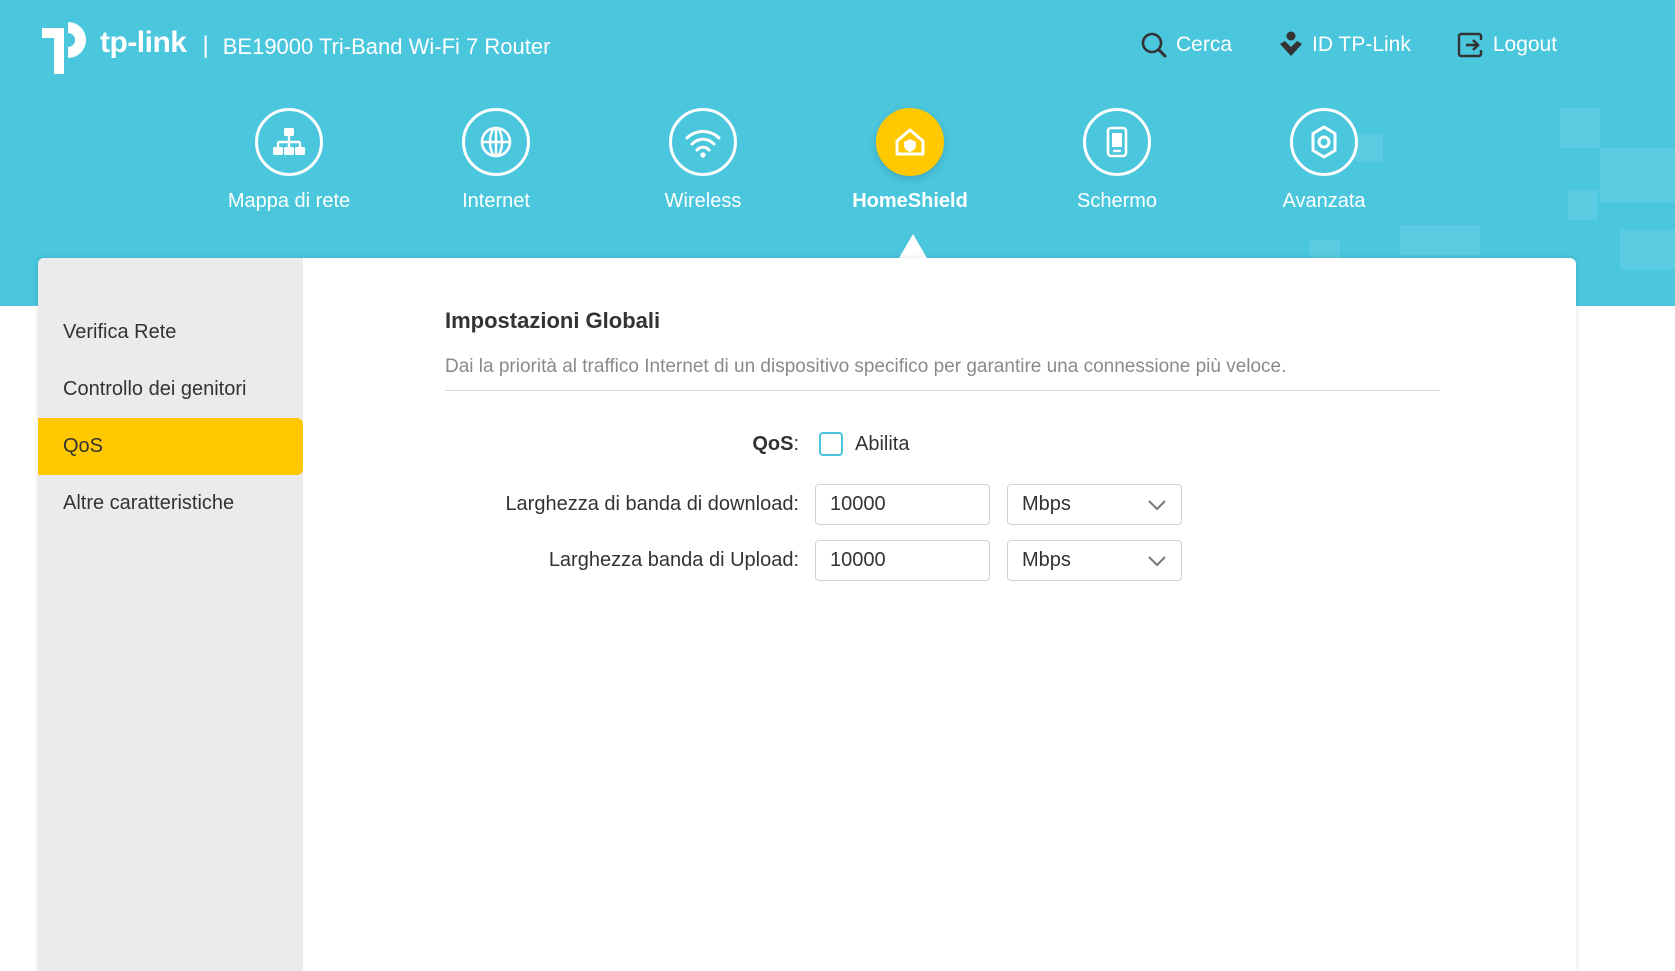 The image size is (1675, 971). Describe the element at coordinates (289, 201) in the screenshot. I see `nav-label: Mappa di rete` at that location.